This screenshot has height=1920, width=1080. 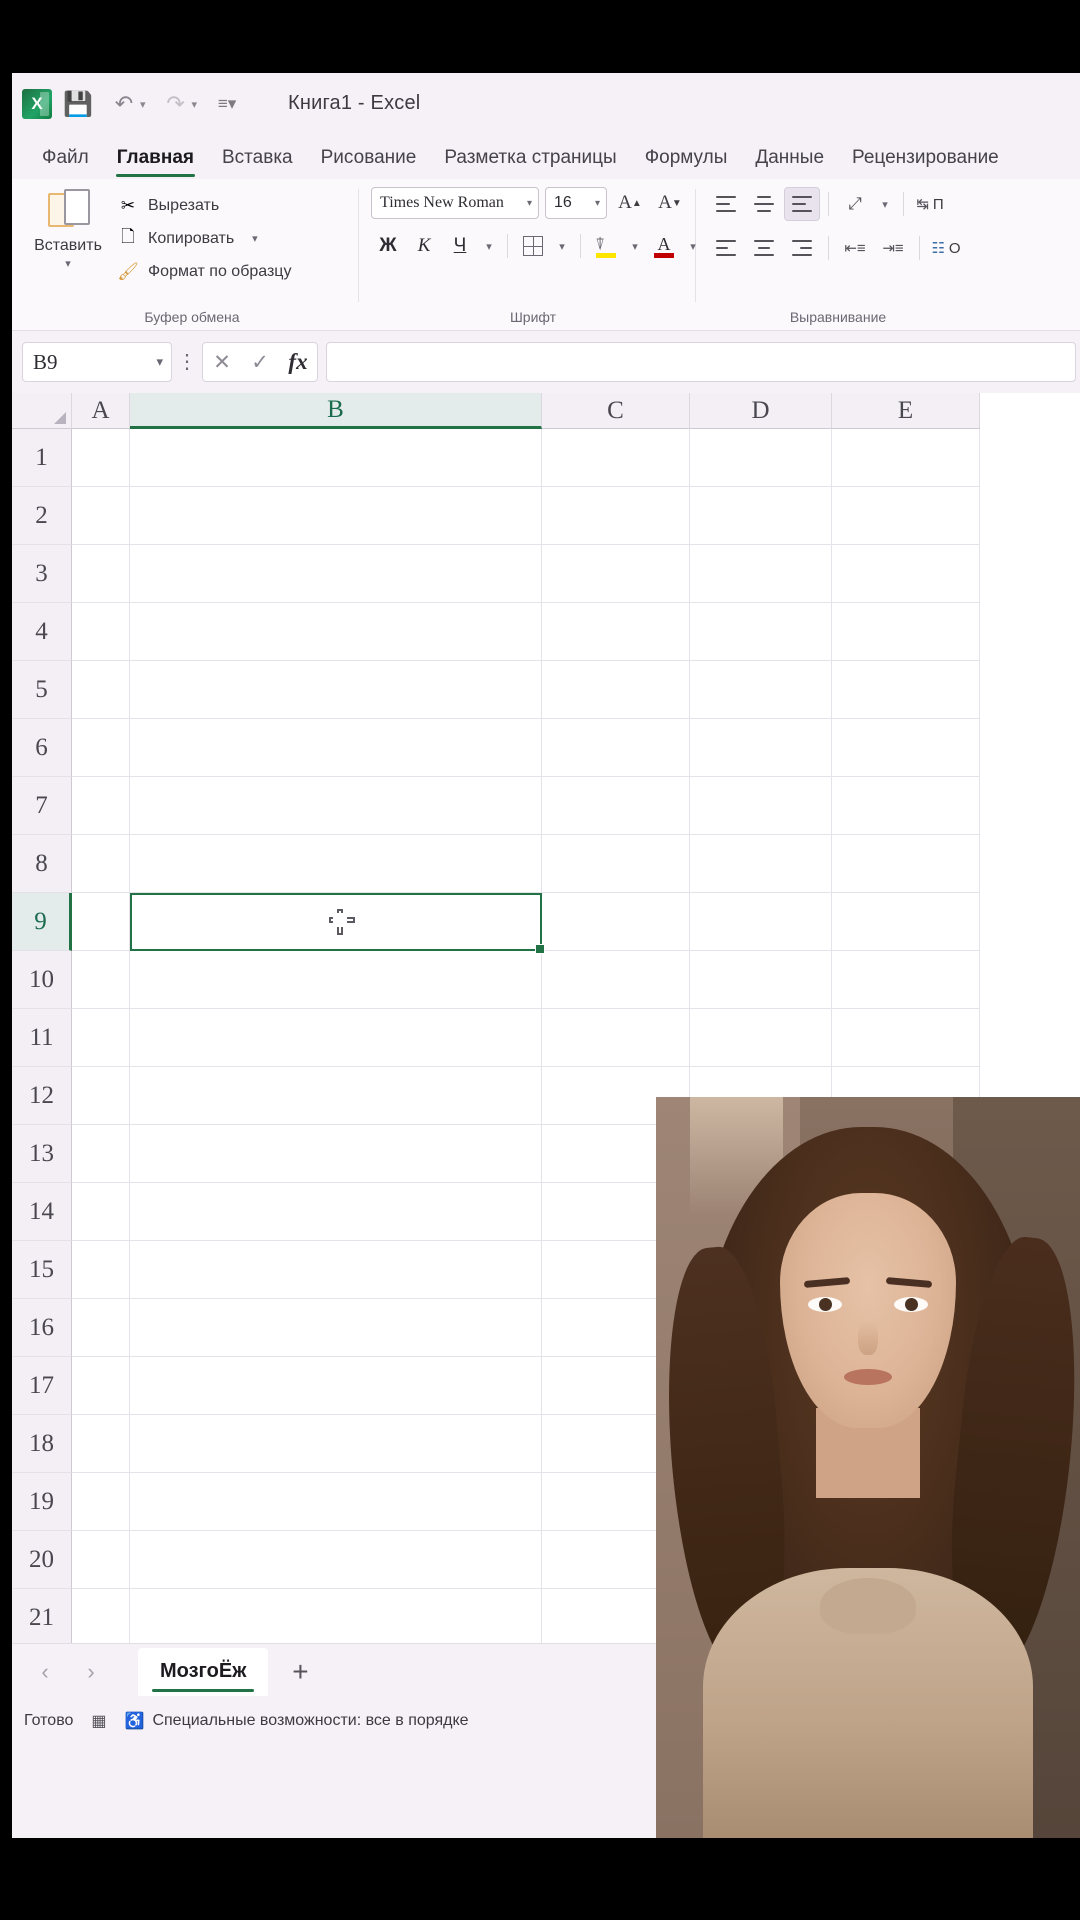 What do you see at coordinates (42, 1038) in the screenshot?
I see `row-header-11: 11` at bounding box center [42, 1038].